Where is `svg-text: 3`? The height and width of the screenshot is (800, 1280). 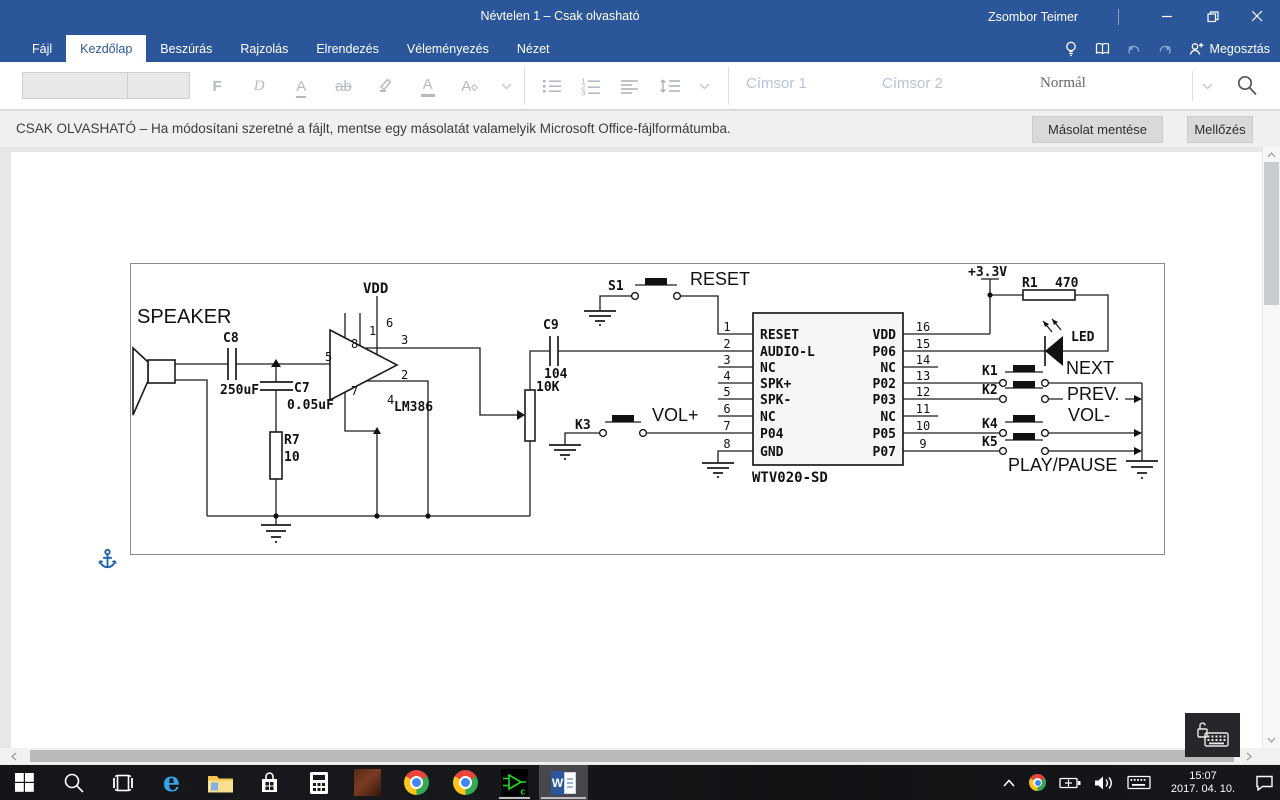 svg-text: 3 is located at coordinates (583, 94).